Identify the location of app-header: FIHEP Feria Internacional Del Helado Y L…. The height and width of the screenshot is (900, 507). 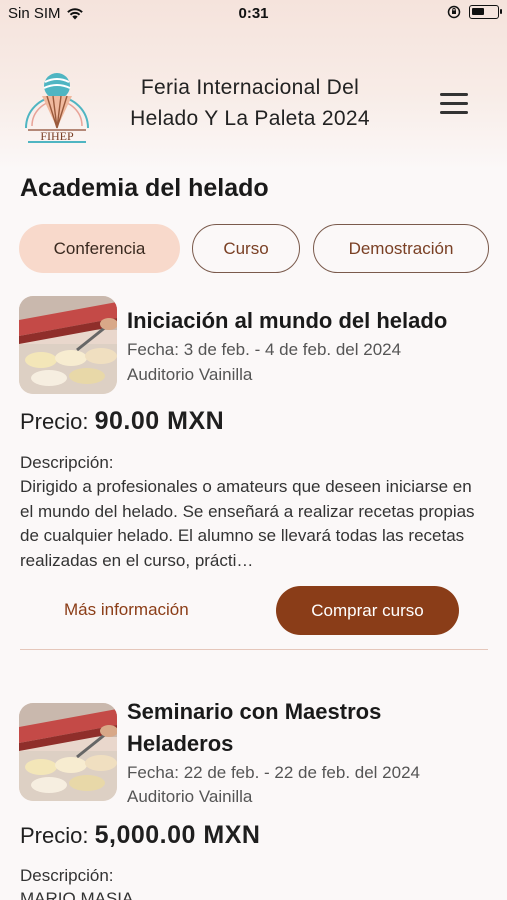
(253, 105).